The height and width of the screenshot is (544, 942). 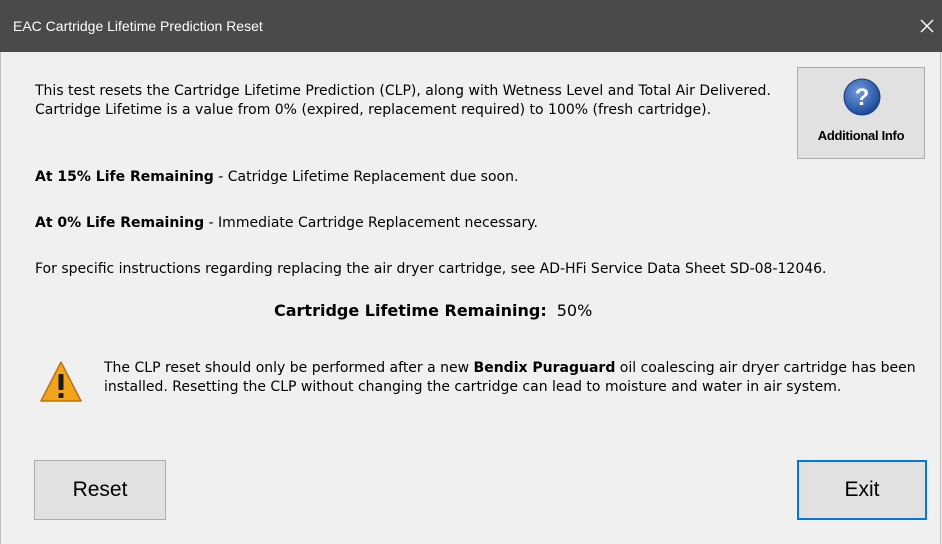 I want to click on reset-button: Reset, so click(x=100, y=490).